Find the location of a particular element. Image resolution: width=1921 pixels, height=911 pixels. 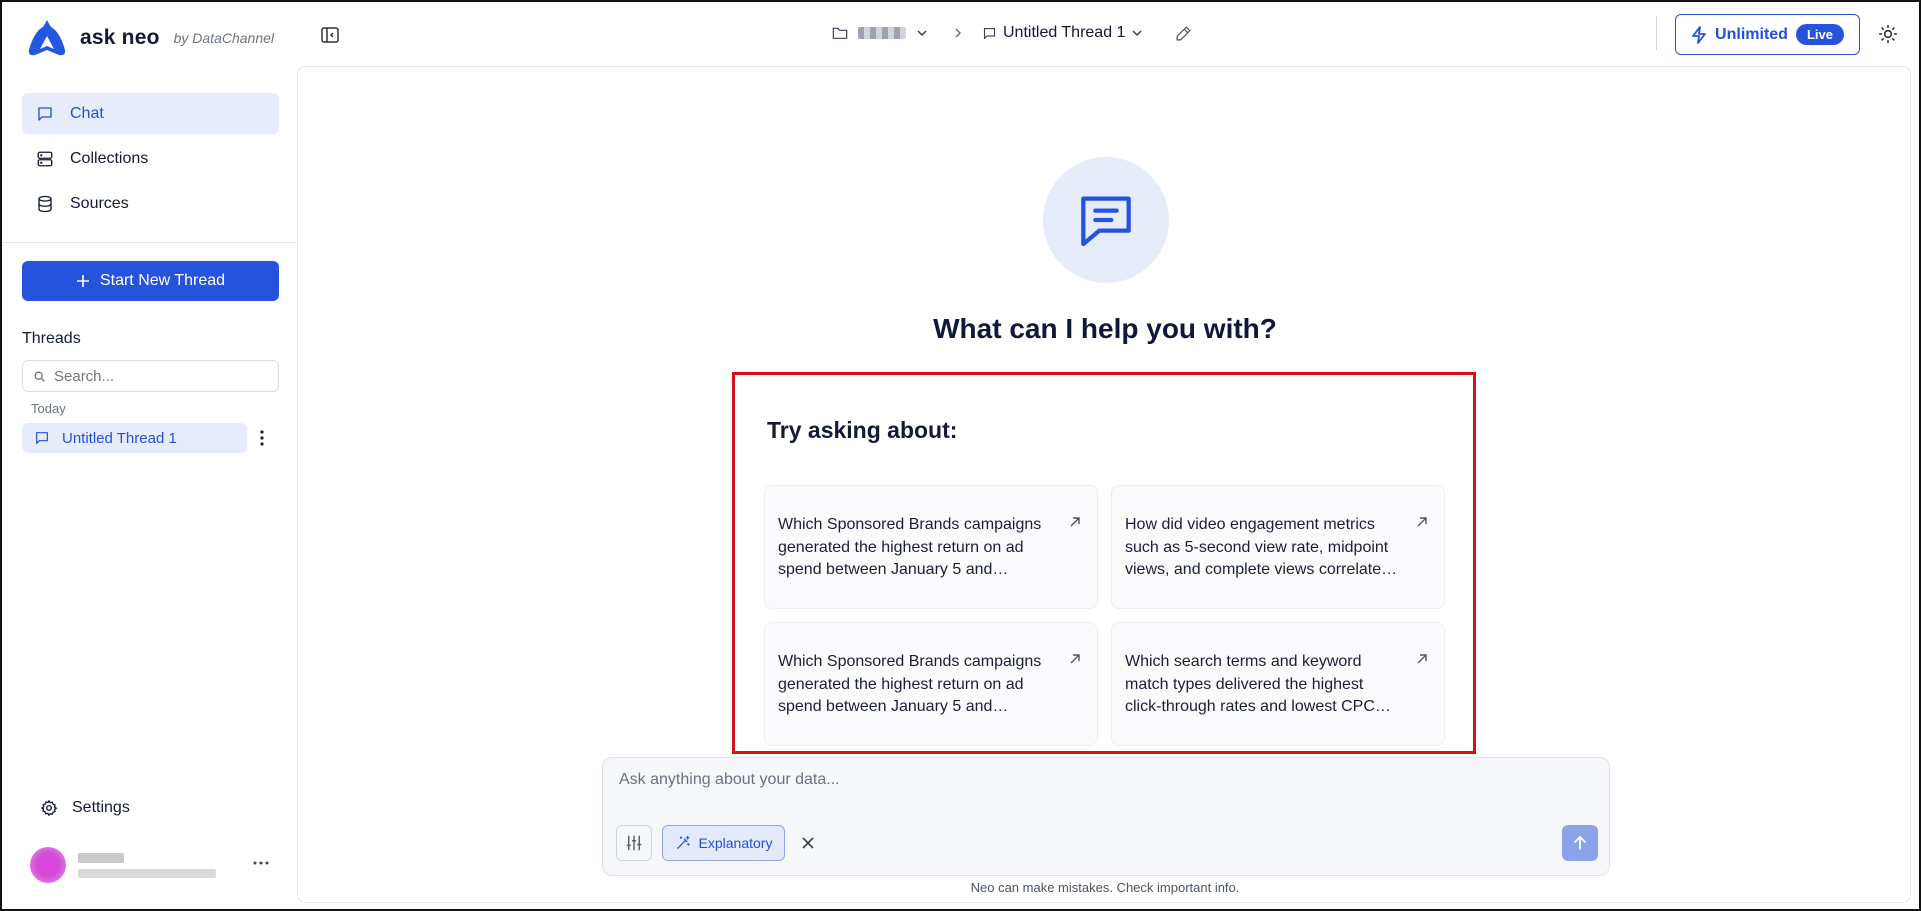

breadcrumb: Untitled Thread 1 is located at coordinates (1012, 33).